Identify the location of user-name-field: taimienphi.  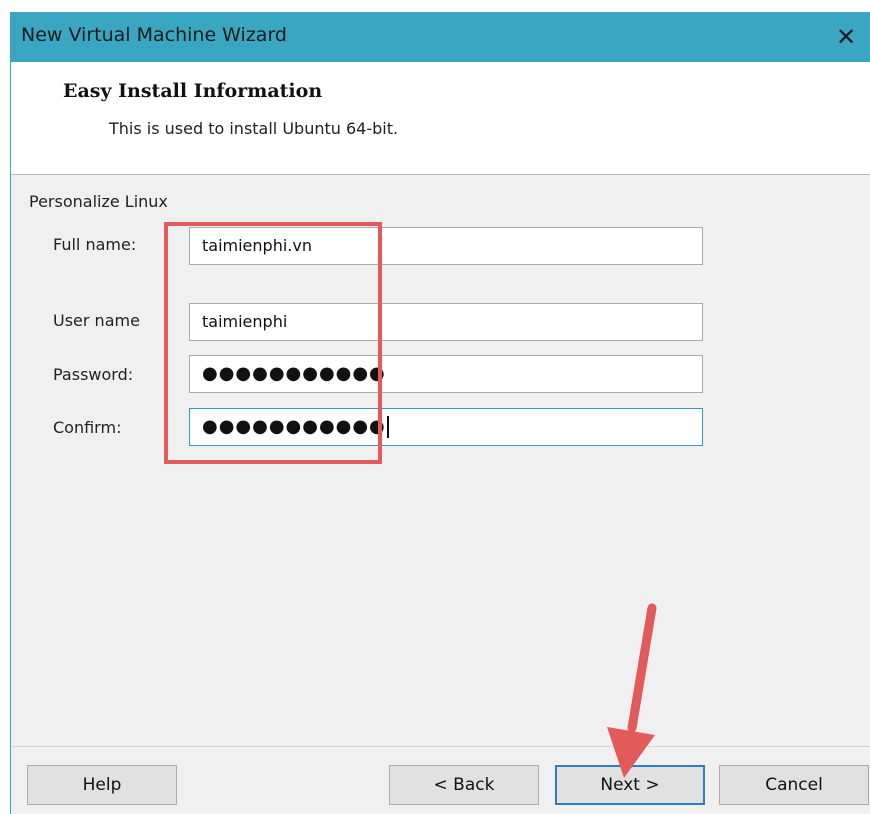
(446, 322).